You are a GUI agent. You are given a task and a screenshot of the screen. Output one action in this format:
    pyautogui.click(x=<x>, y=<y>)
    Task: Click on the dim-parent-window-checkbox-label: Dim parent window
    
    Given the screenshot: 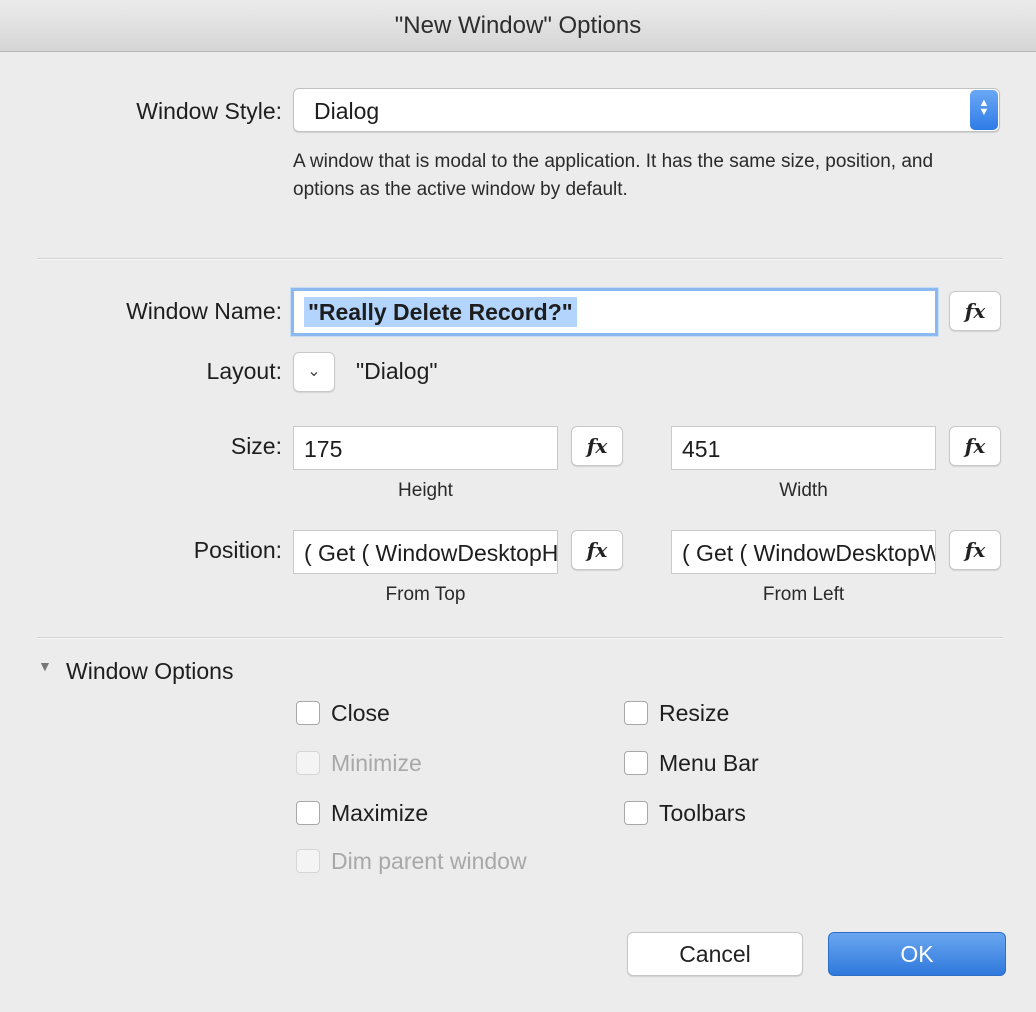 What is the action you would take?
    pyautogui.click(x=429, y=861)
    